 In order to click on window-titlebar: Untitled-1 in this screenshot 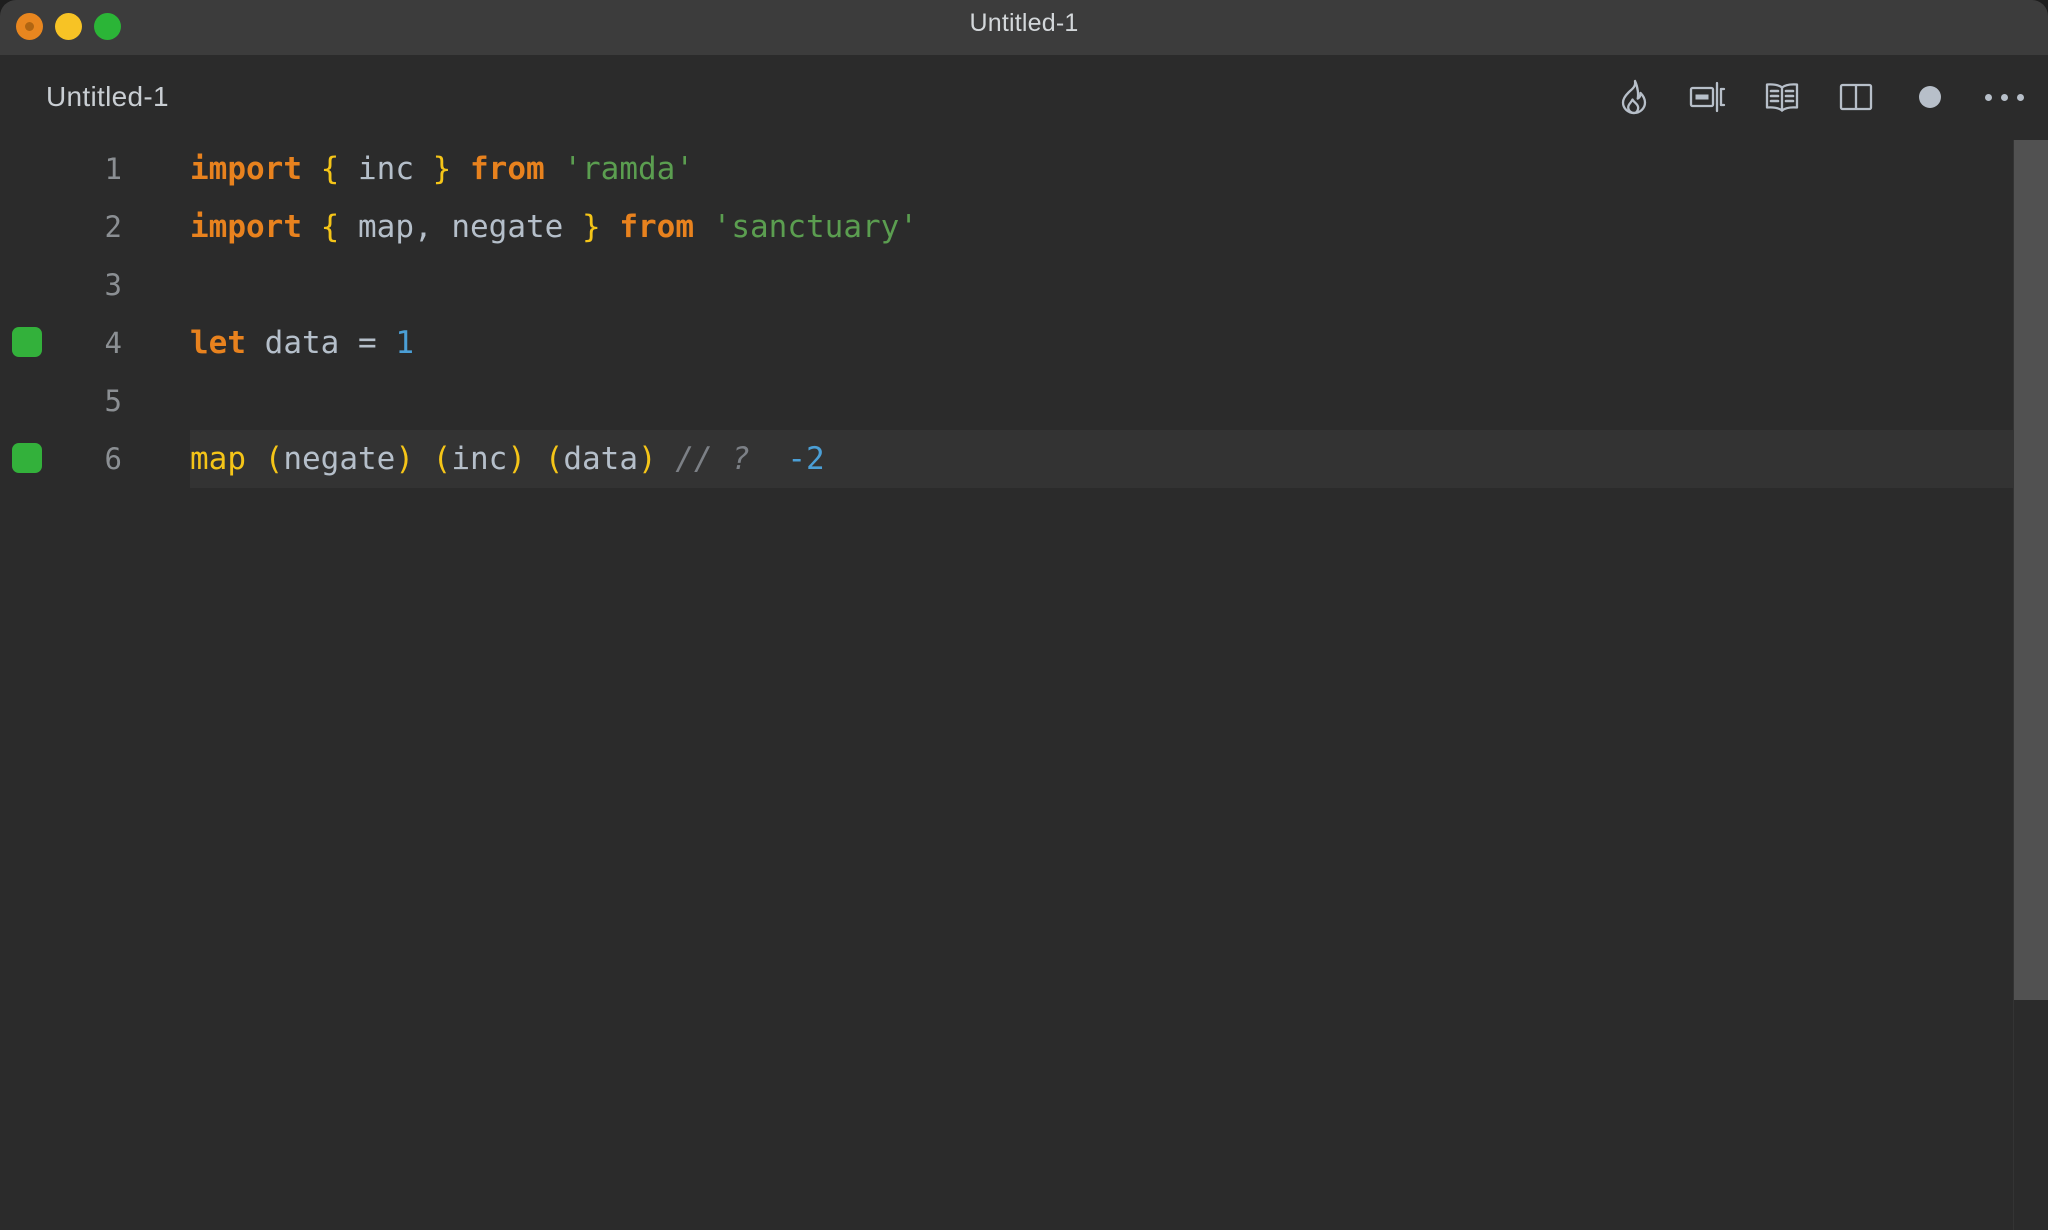, I will do `click(1024, 27)`.